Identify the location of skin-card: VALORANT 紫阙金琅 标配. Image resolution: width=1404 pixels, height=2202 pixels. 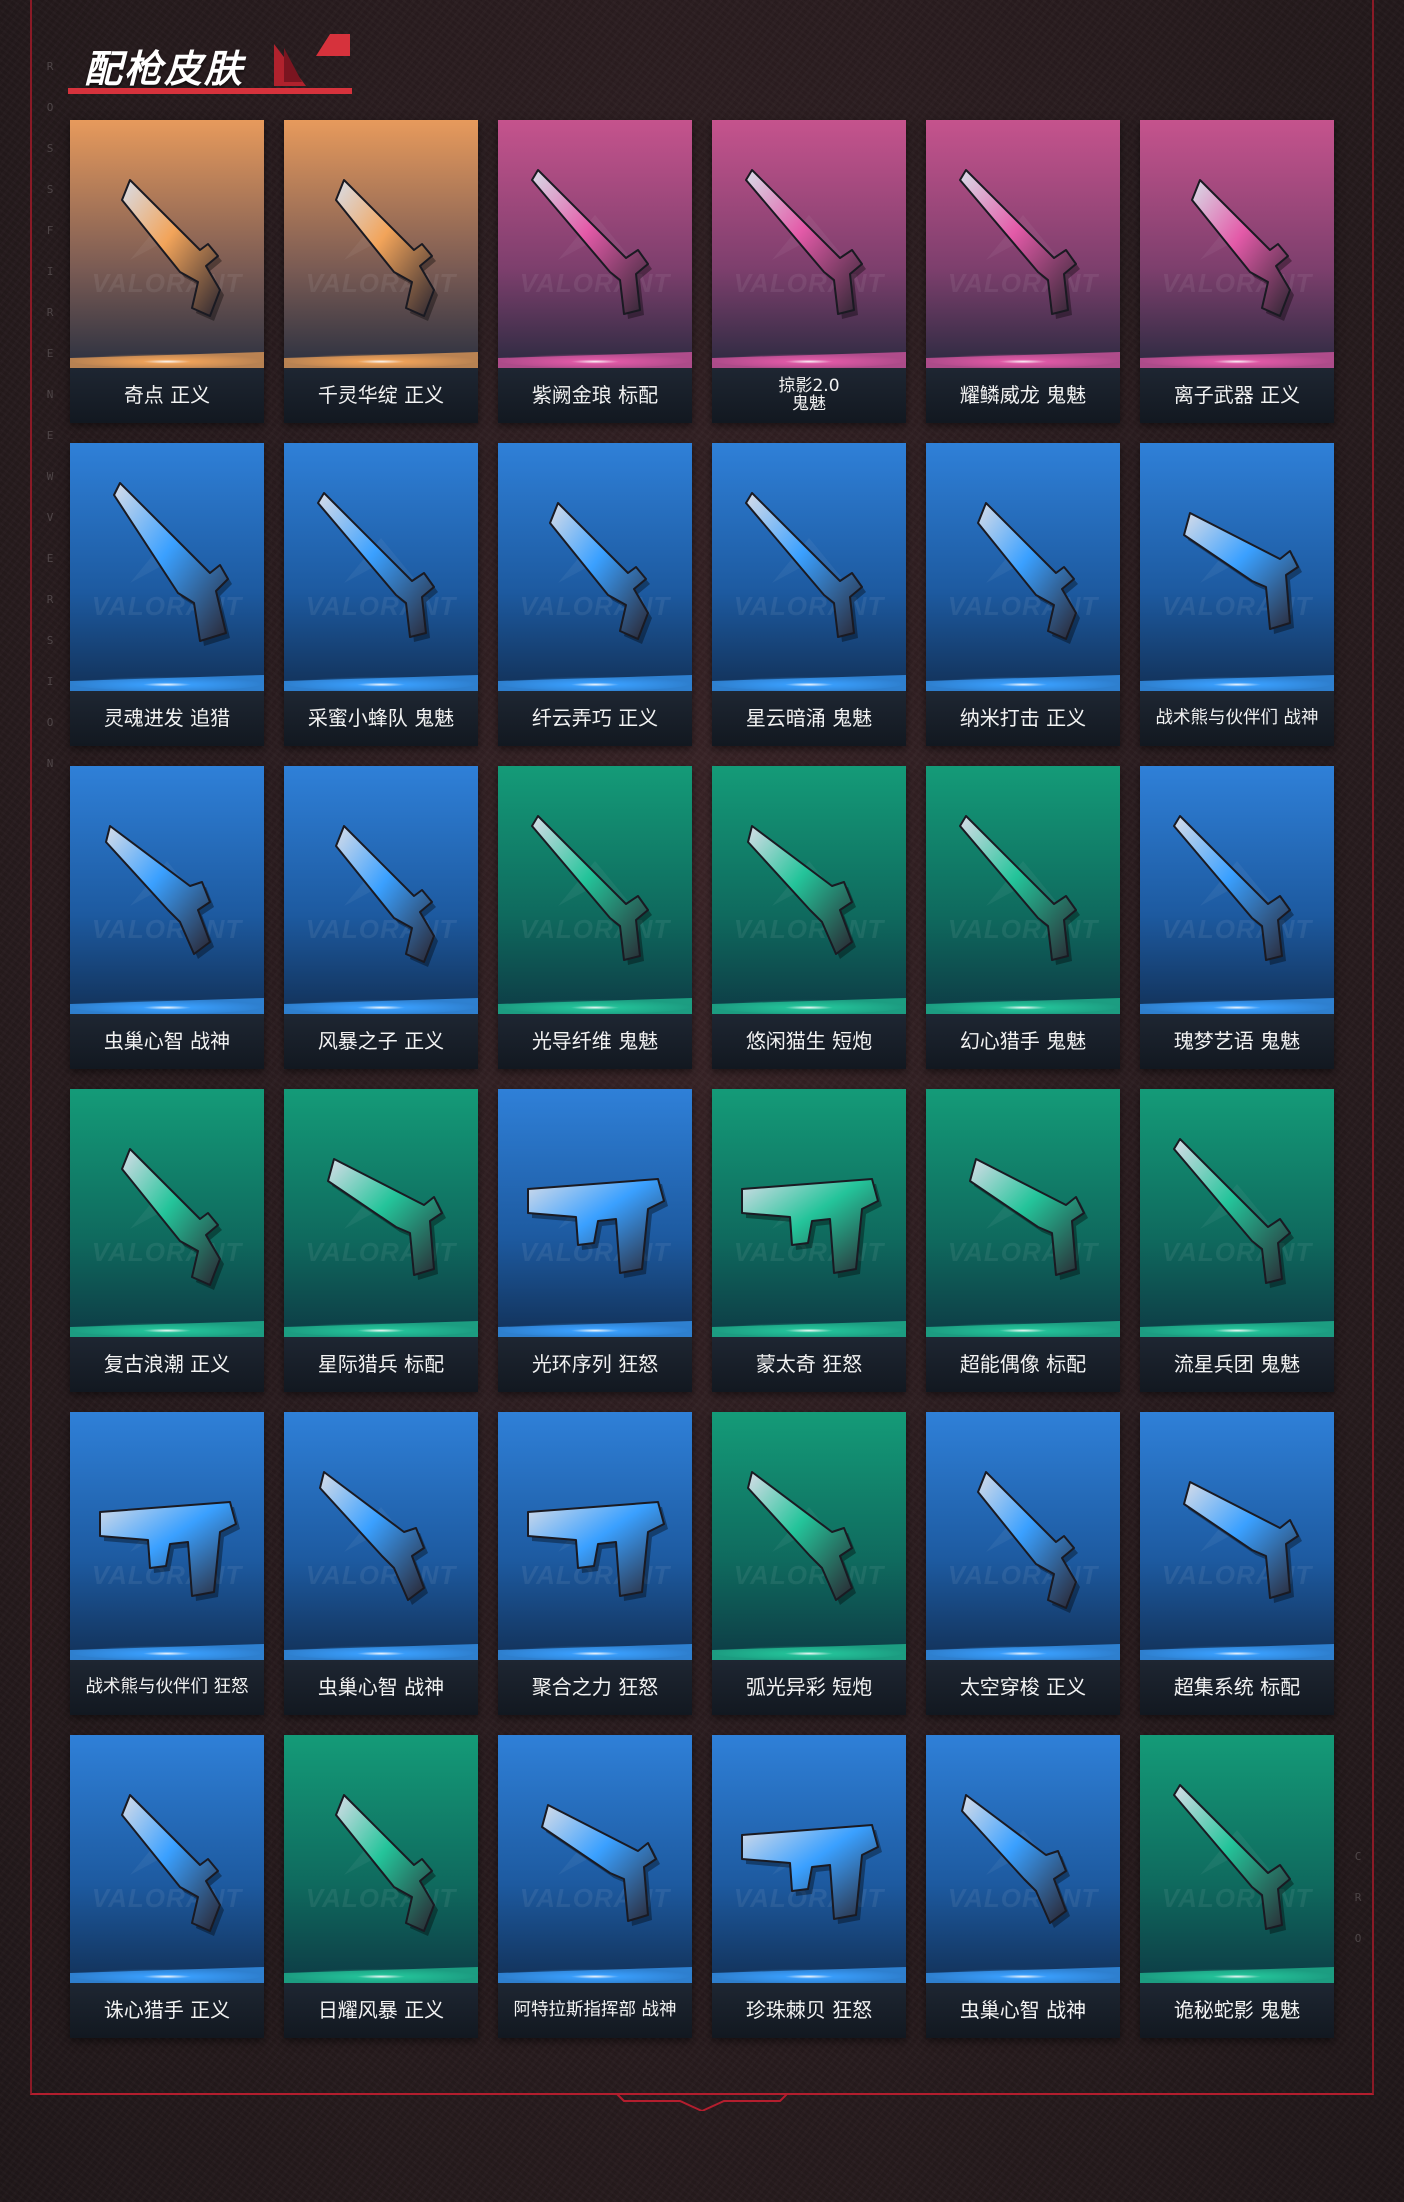
(595, 271).